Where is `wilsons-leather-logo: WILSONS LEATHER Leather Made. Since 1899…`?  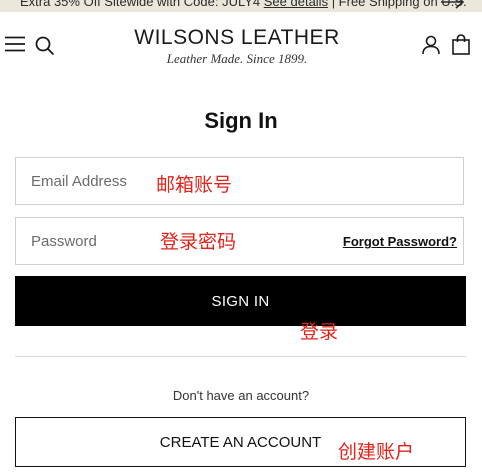
wilsons-leather-logo: WILSONS LEATHER Leather Made. Since 1899… is located at coordinates (237, 46).